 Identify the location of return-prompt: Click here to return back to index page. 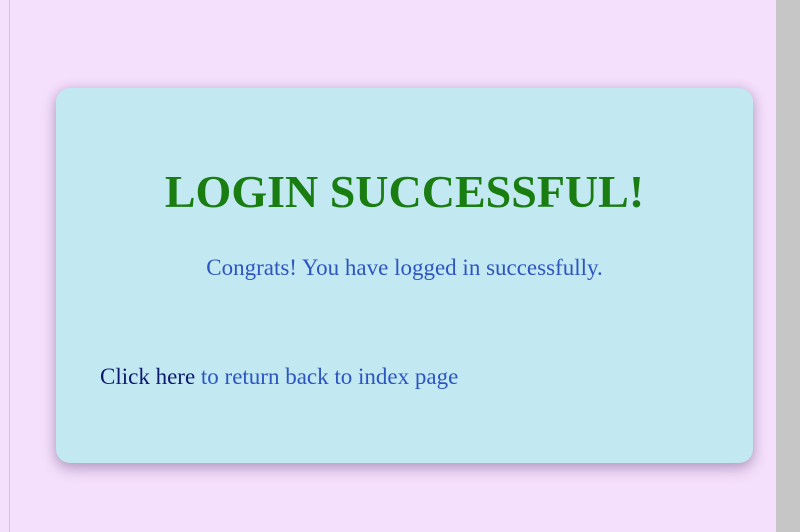
(279, 377).